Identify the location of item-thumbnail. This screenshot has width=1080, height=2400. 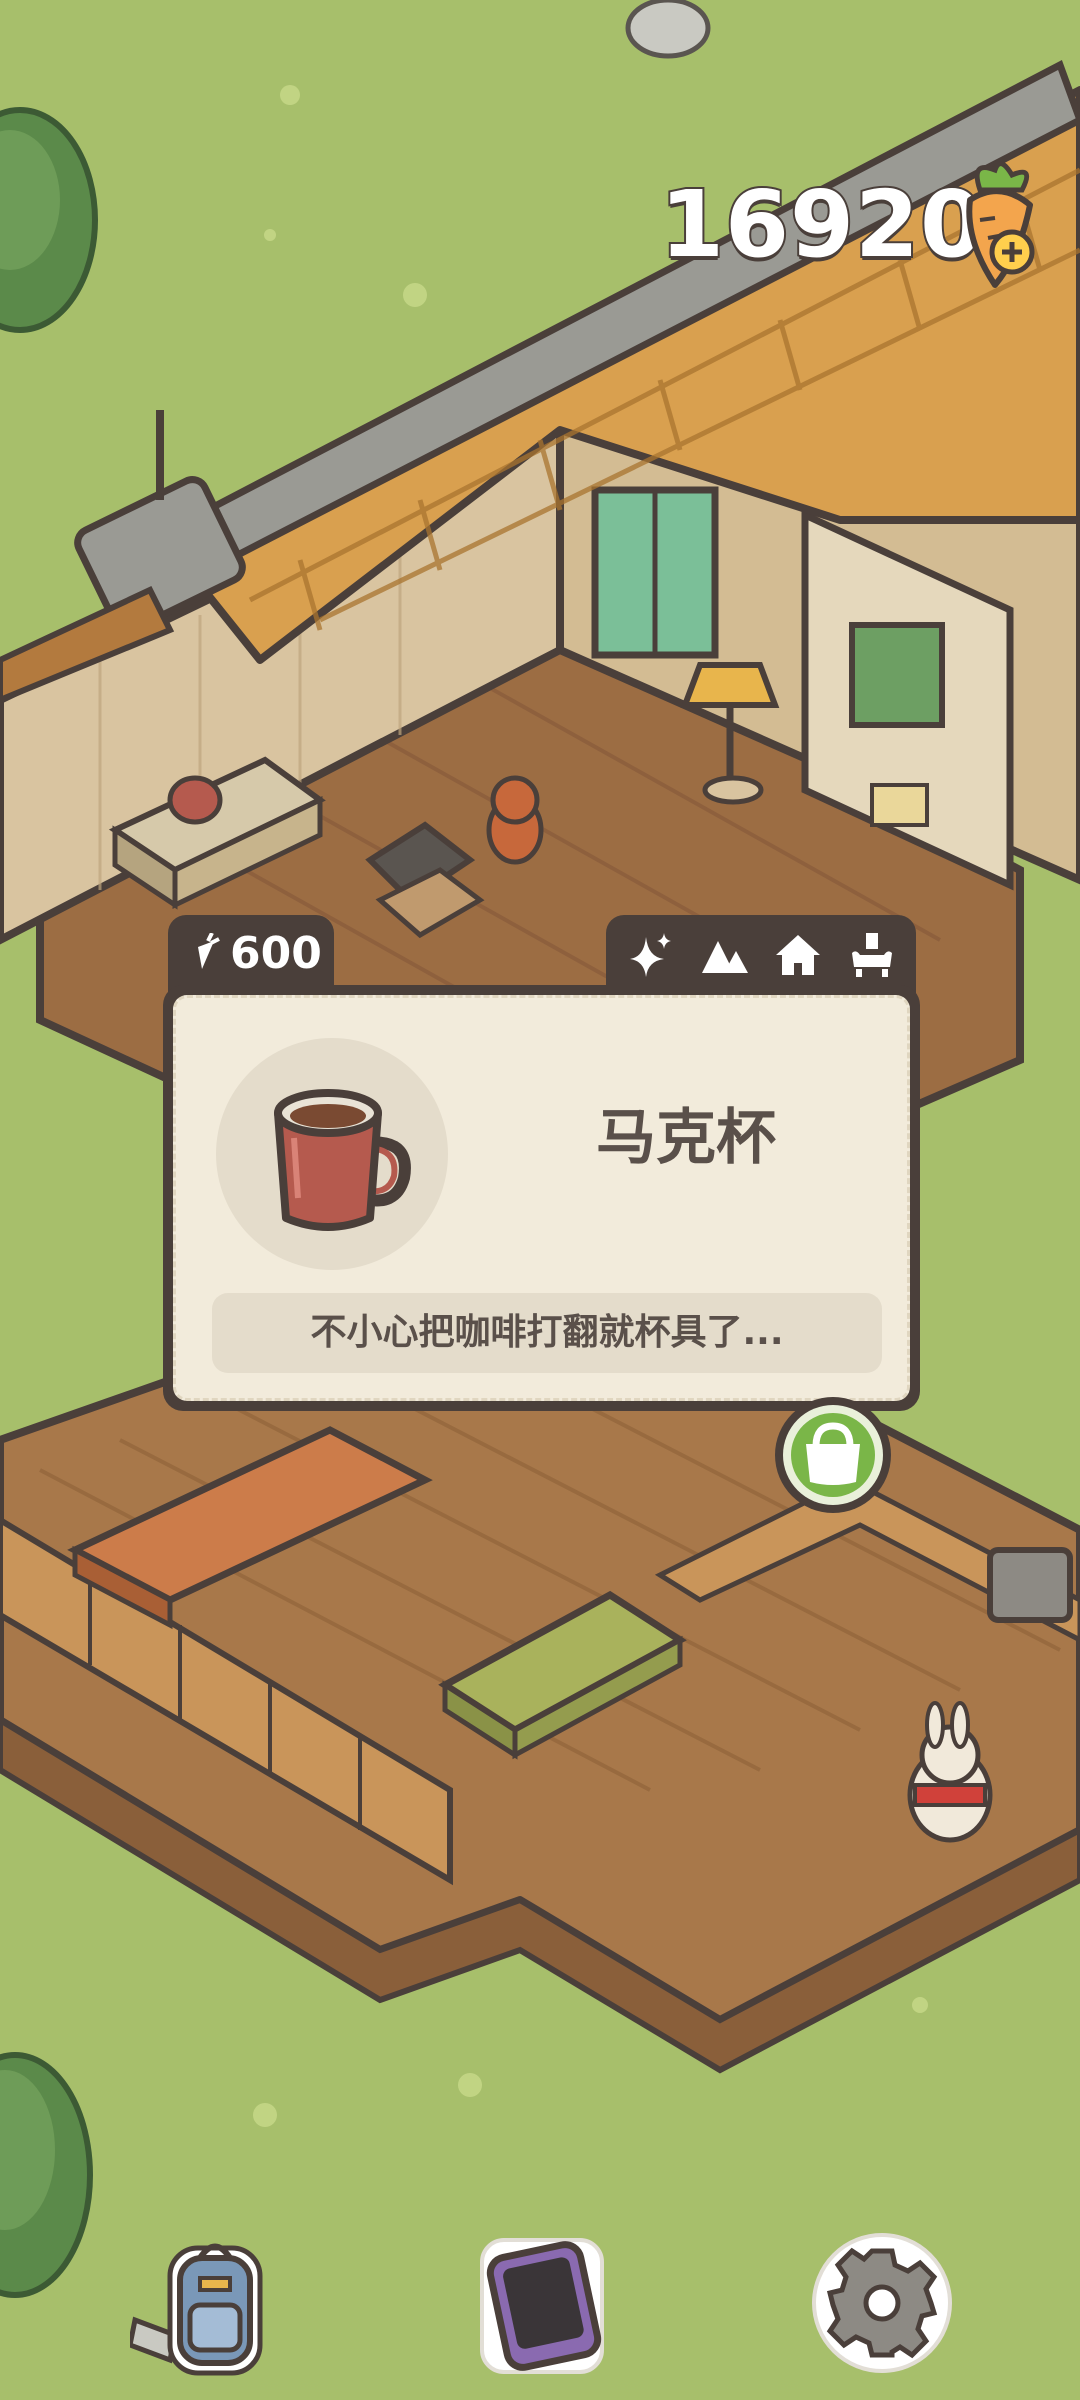
(332, 1154).